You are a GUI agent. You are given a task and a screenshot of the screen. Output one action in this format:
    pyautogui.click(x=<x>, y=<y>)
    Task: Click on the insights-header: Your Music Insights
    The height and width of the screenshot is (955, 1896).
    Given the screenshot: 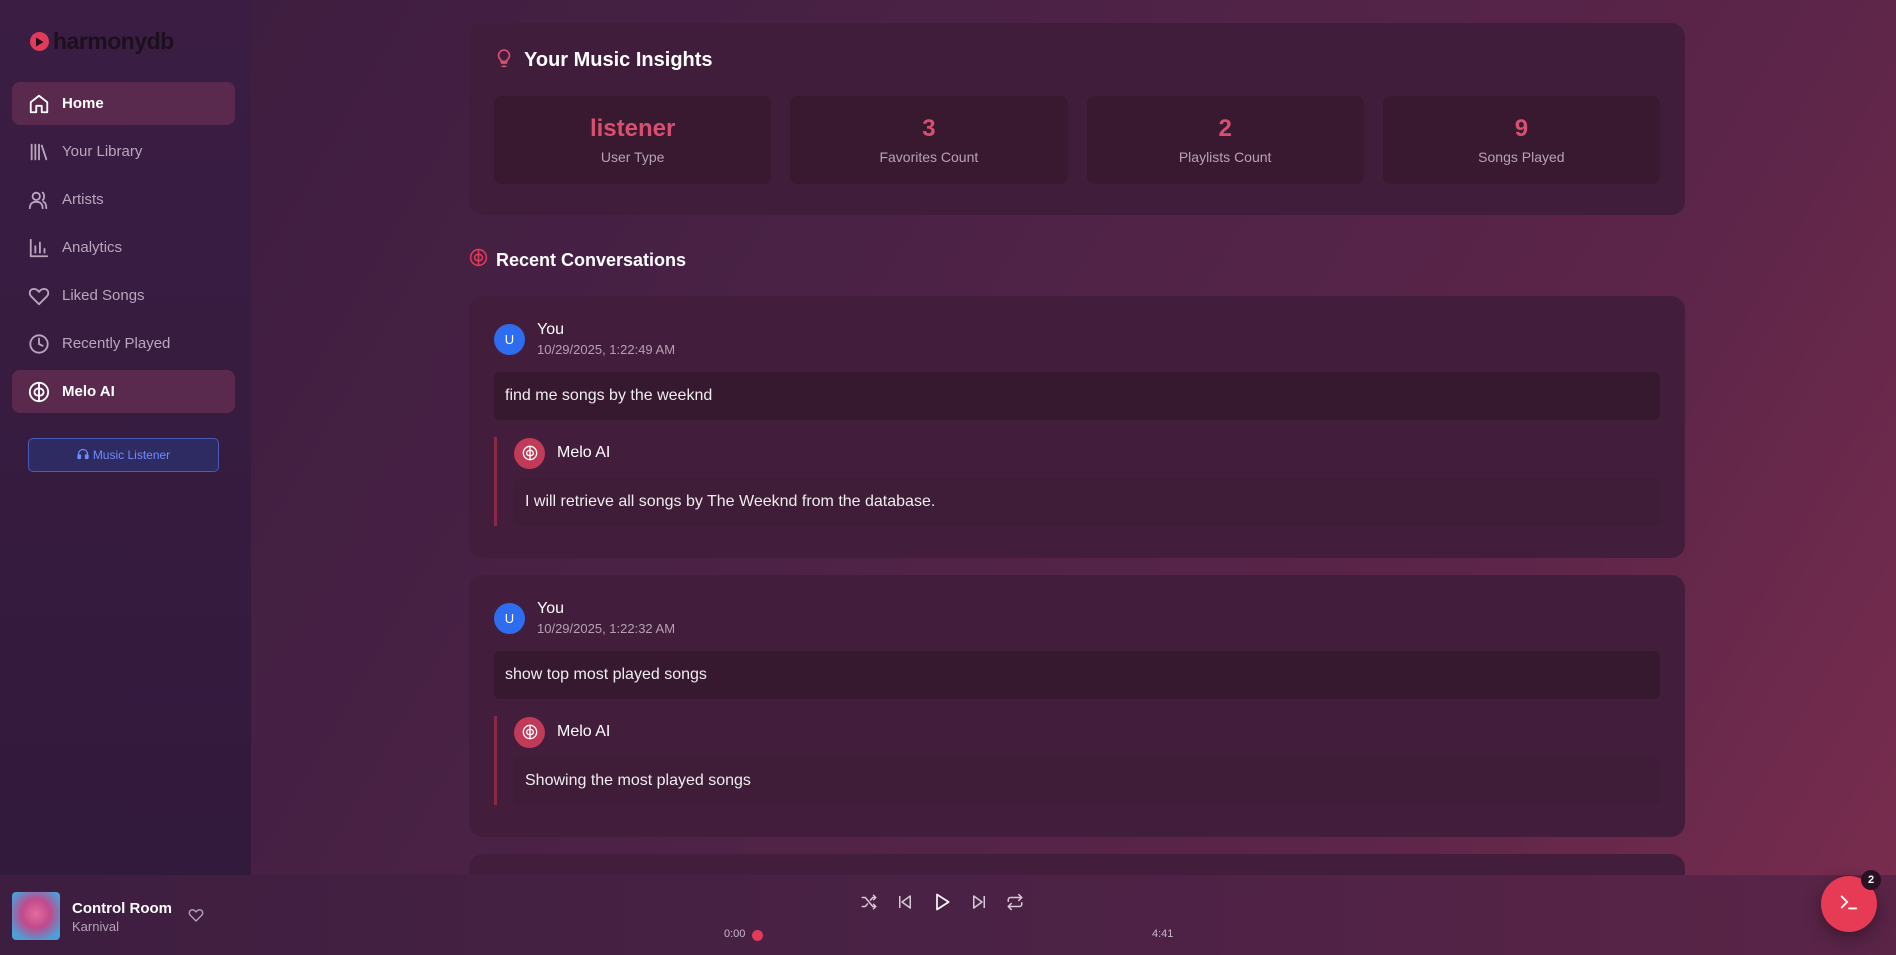 What is the action you would take?
    pyautogui.click(x=1077, y=60)
    